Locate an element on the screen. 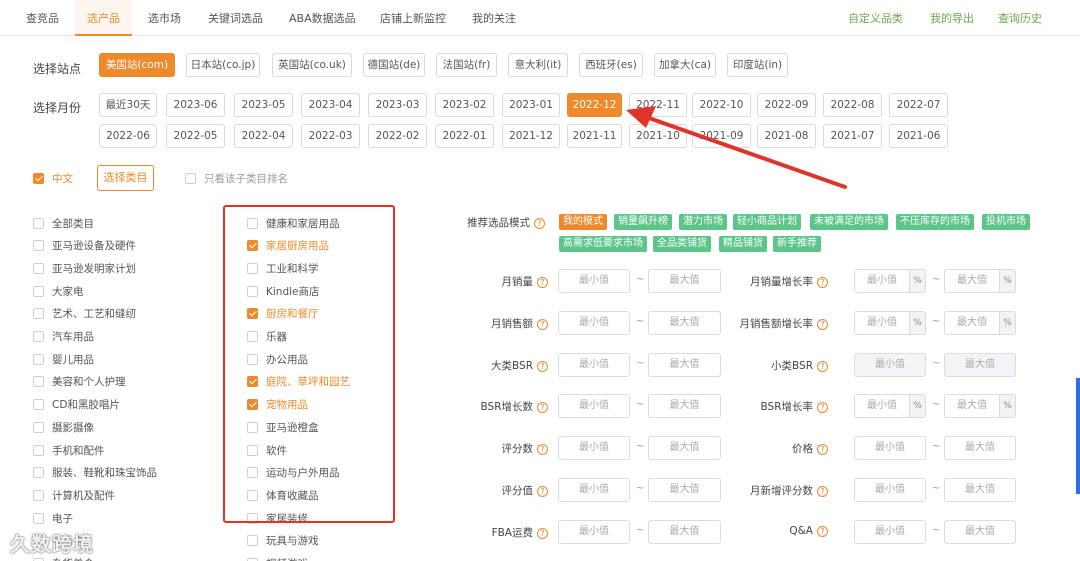  watermark-text: 久数跨境 is located at coordinates (52, 544).